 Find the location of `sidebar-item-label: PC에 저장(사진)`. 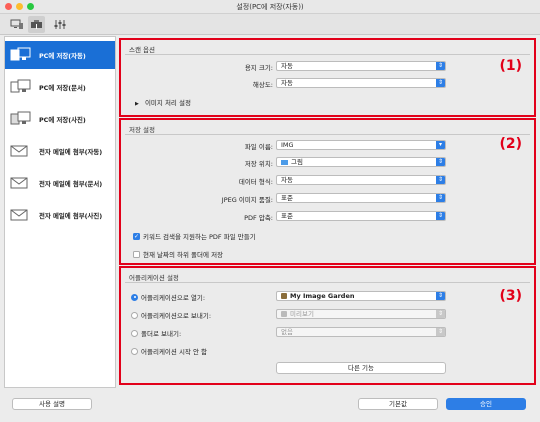

sidebar-item-label: PC에 저장(사진) is located at coordinates (62, 119).